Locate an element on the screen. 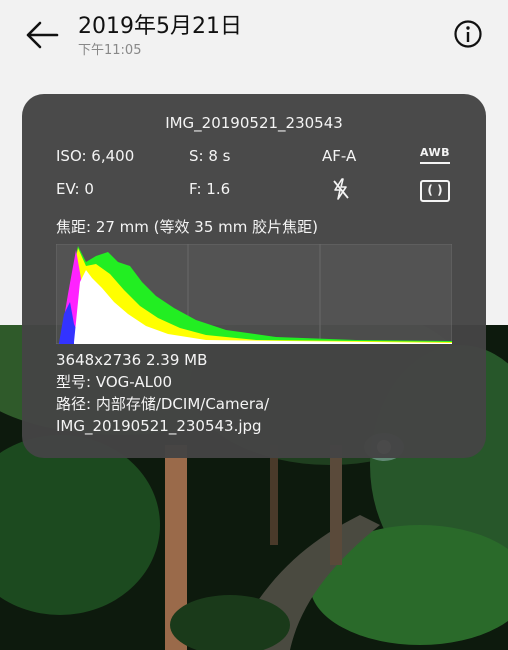 This screenshot has height=650, width=508. file-name: IMG_20190521_230543 is located at coordinates (254, 123).